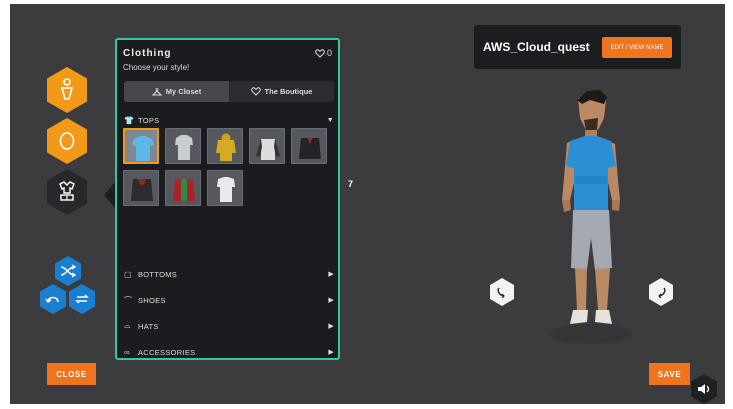  I want to click on category-shoes: ⌒ SHOES ▶, so click(229, 300).